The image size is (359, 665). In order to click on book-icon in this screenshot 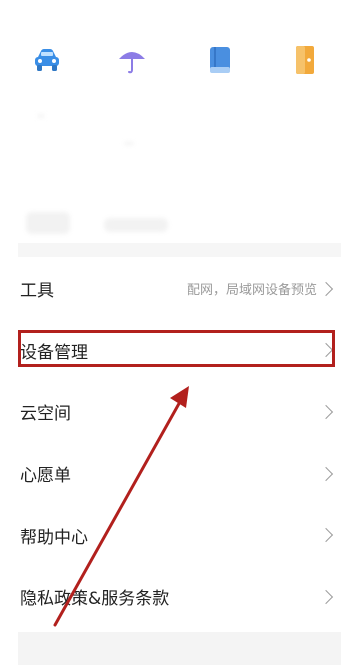, I will do `click(220, 60)`.